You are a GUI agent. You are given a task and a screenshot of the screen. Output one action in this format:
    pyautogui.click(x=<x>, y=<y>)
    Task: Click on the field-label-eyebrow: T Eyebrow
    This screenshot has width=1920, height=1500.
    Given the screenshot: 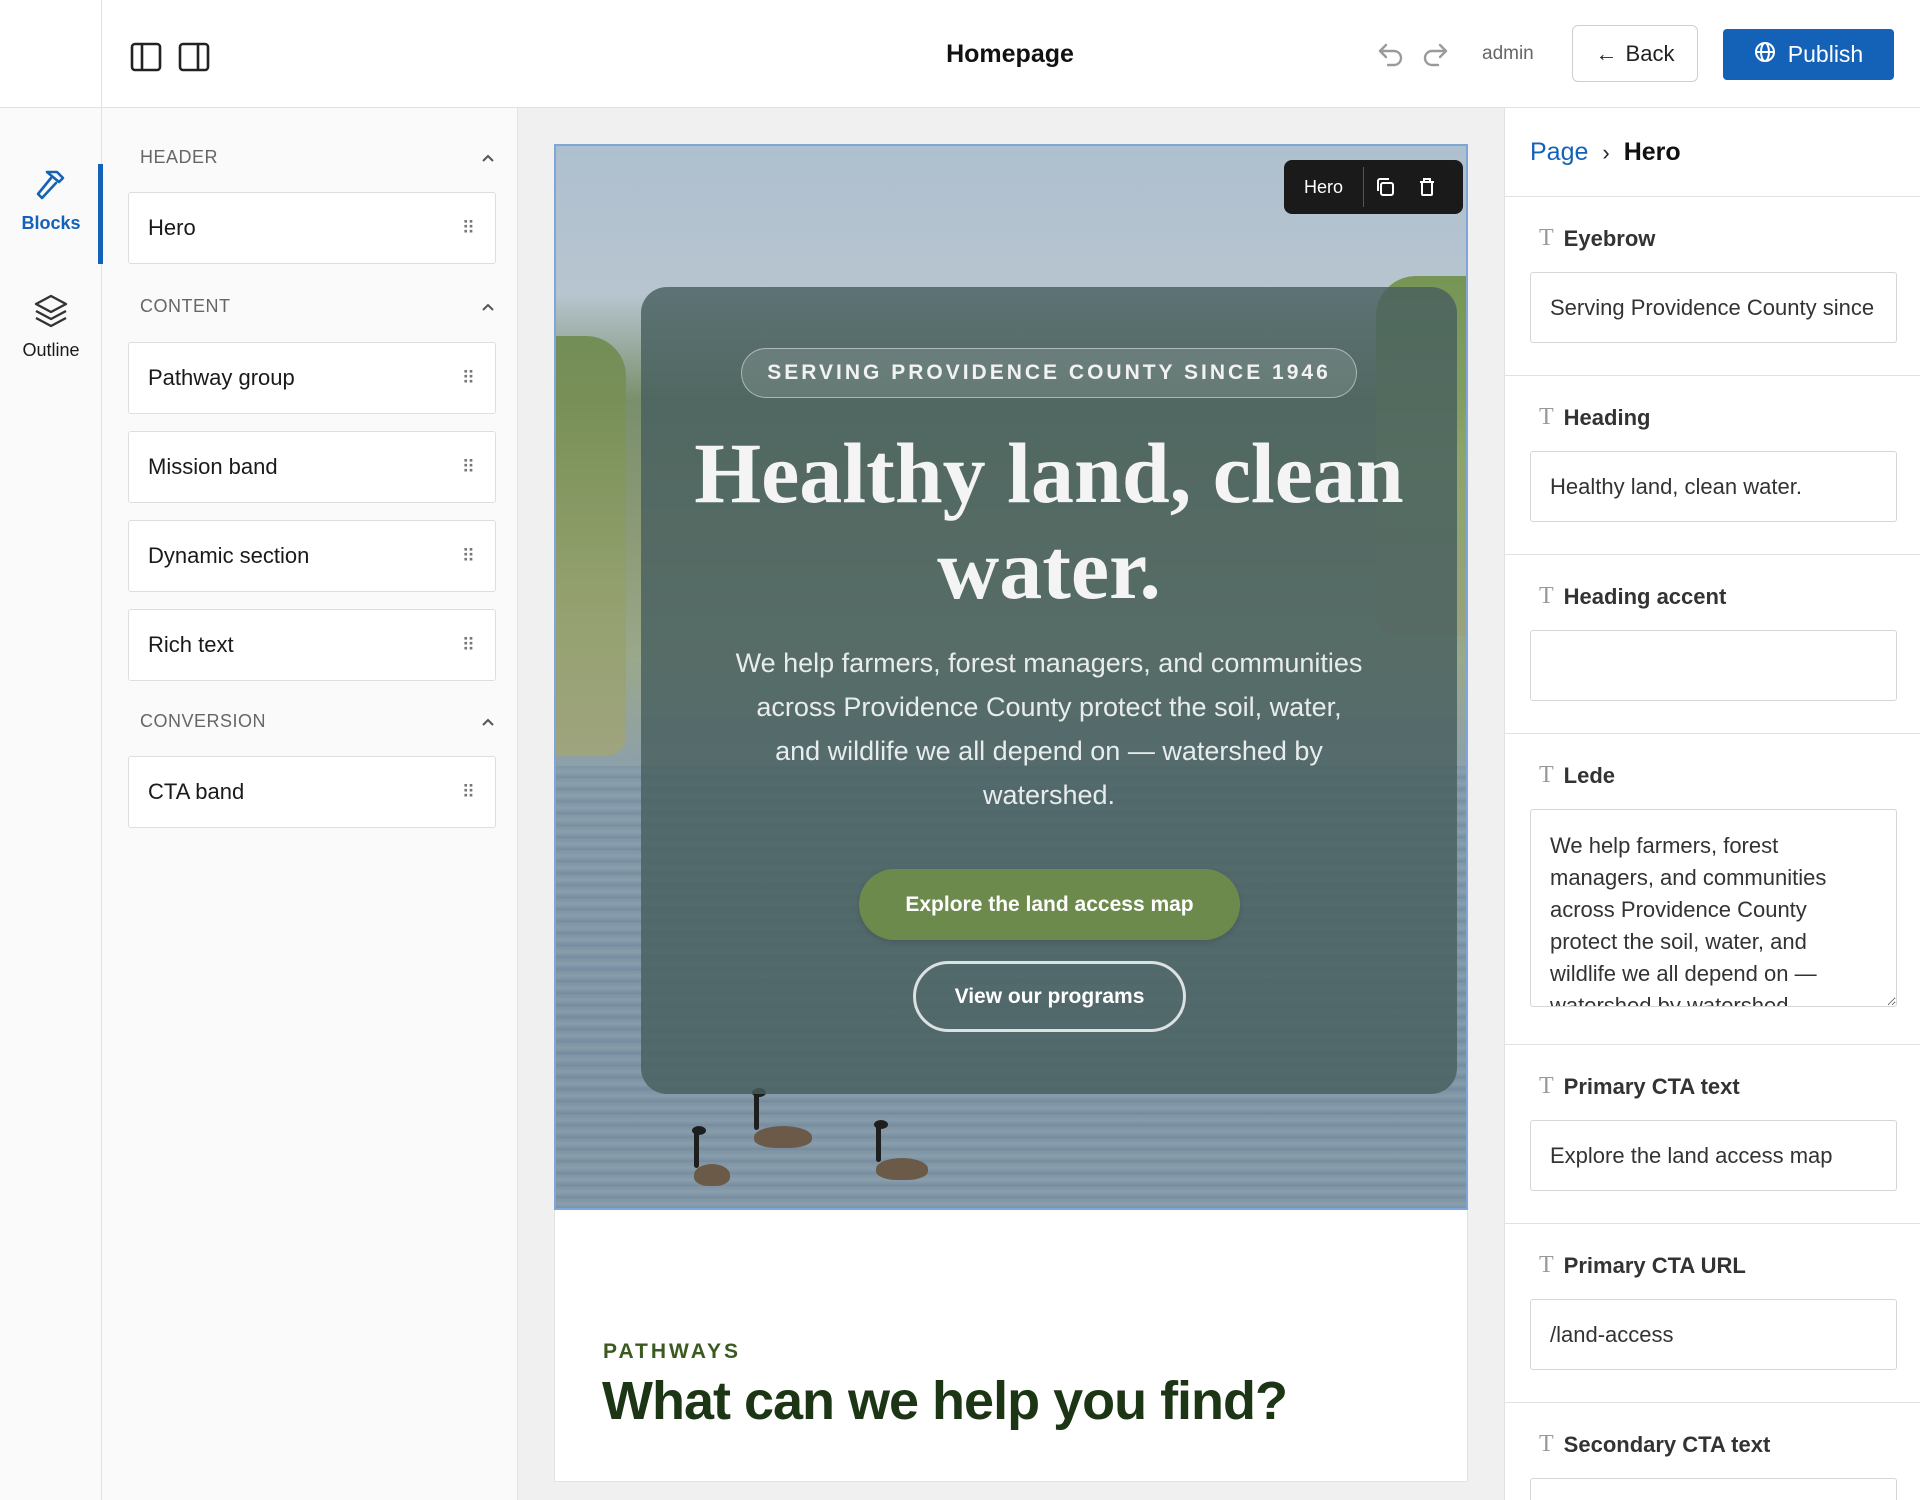 What is the action you would take?
    pyautogui.click(x=1597, y=238)
    